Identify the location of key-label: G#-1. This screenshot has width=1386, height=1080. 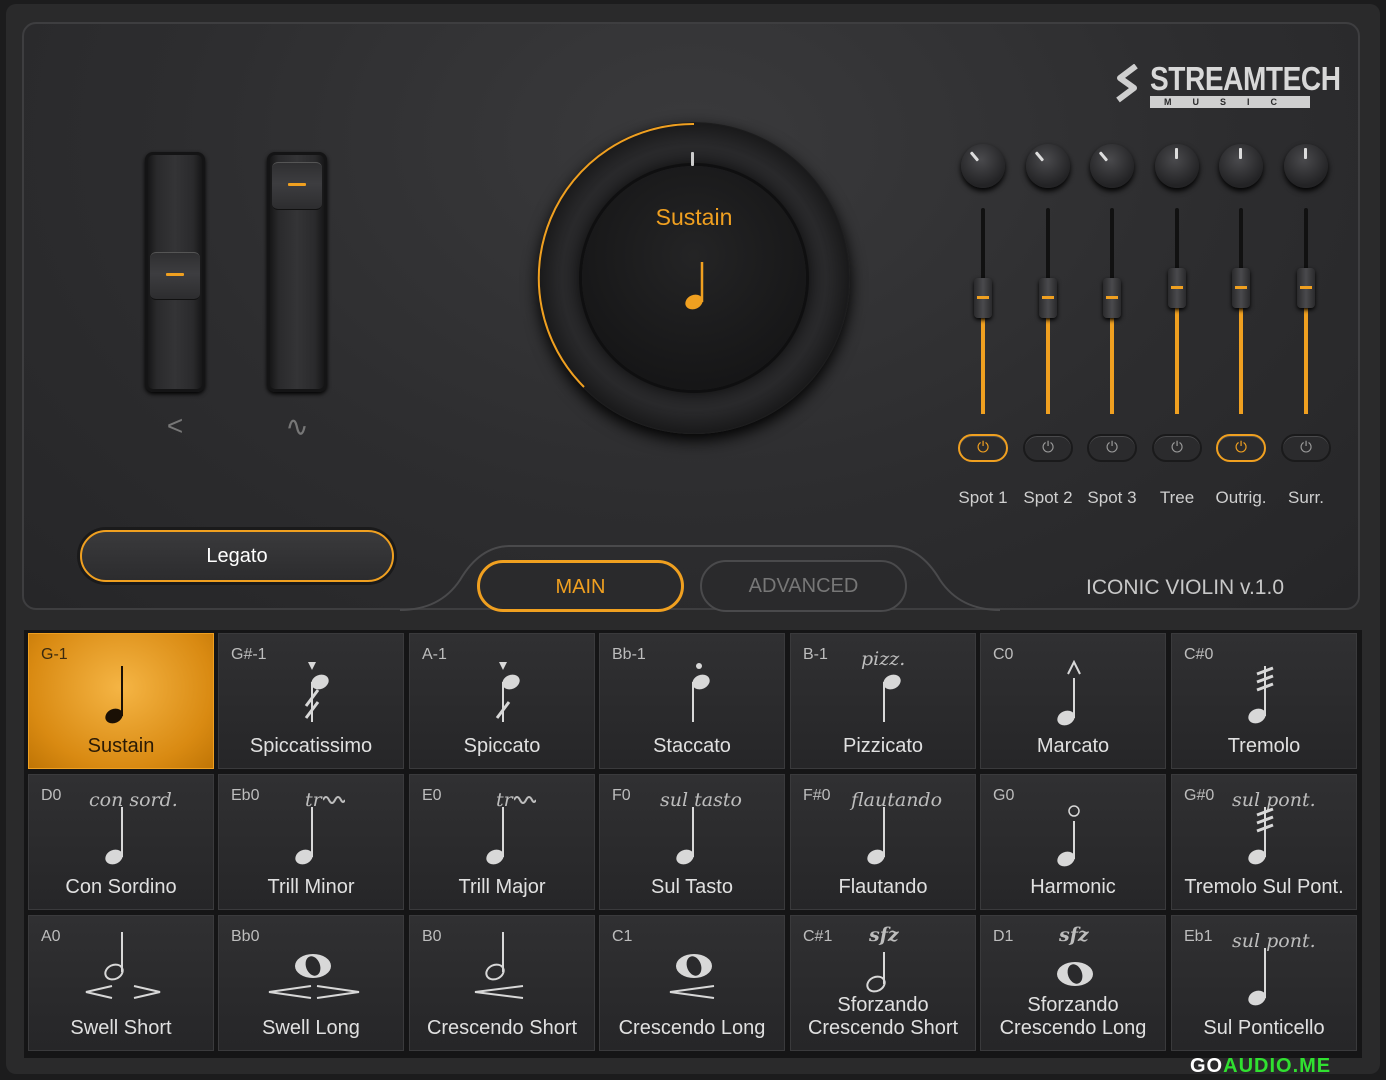
(249, 654).